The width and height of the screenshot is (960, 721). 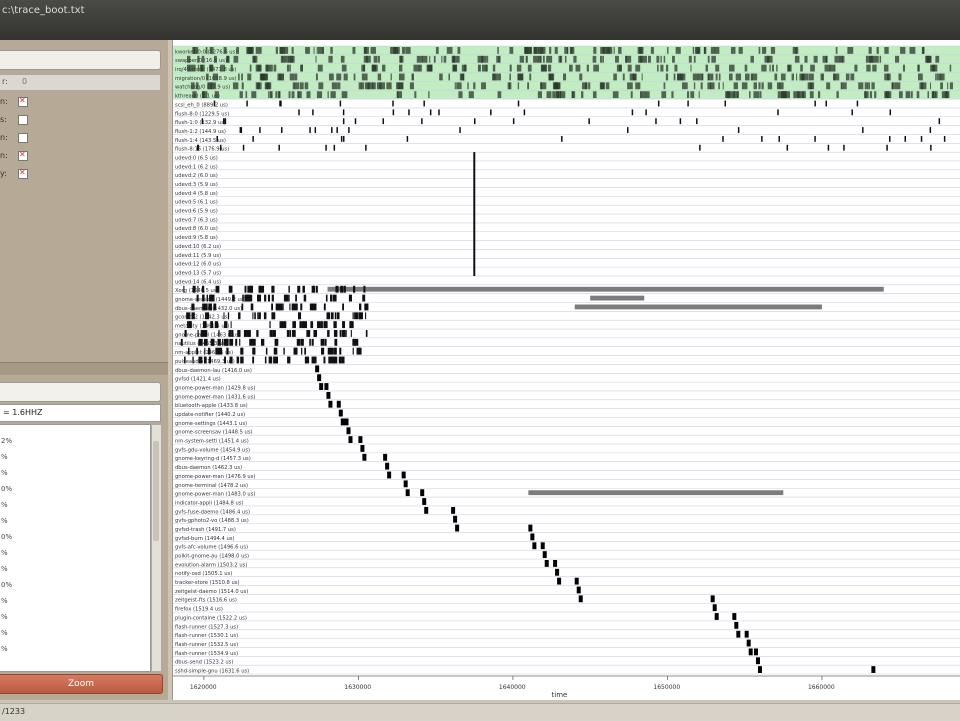 I want to click on search-input, so click(x=80, y=392).